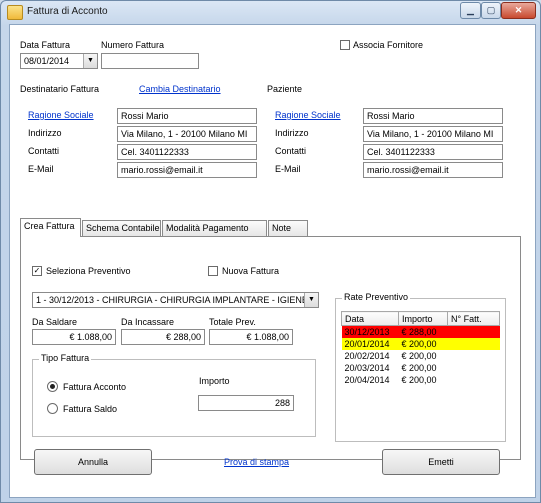  What do you see at coordinates (345, 45) in the screenshot?
I see `associa-fornitore-checkbox` at bounding box center [345, 45].